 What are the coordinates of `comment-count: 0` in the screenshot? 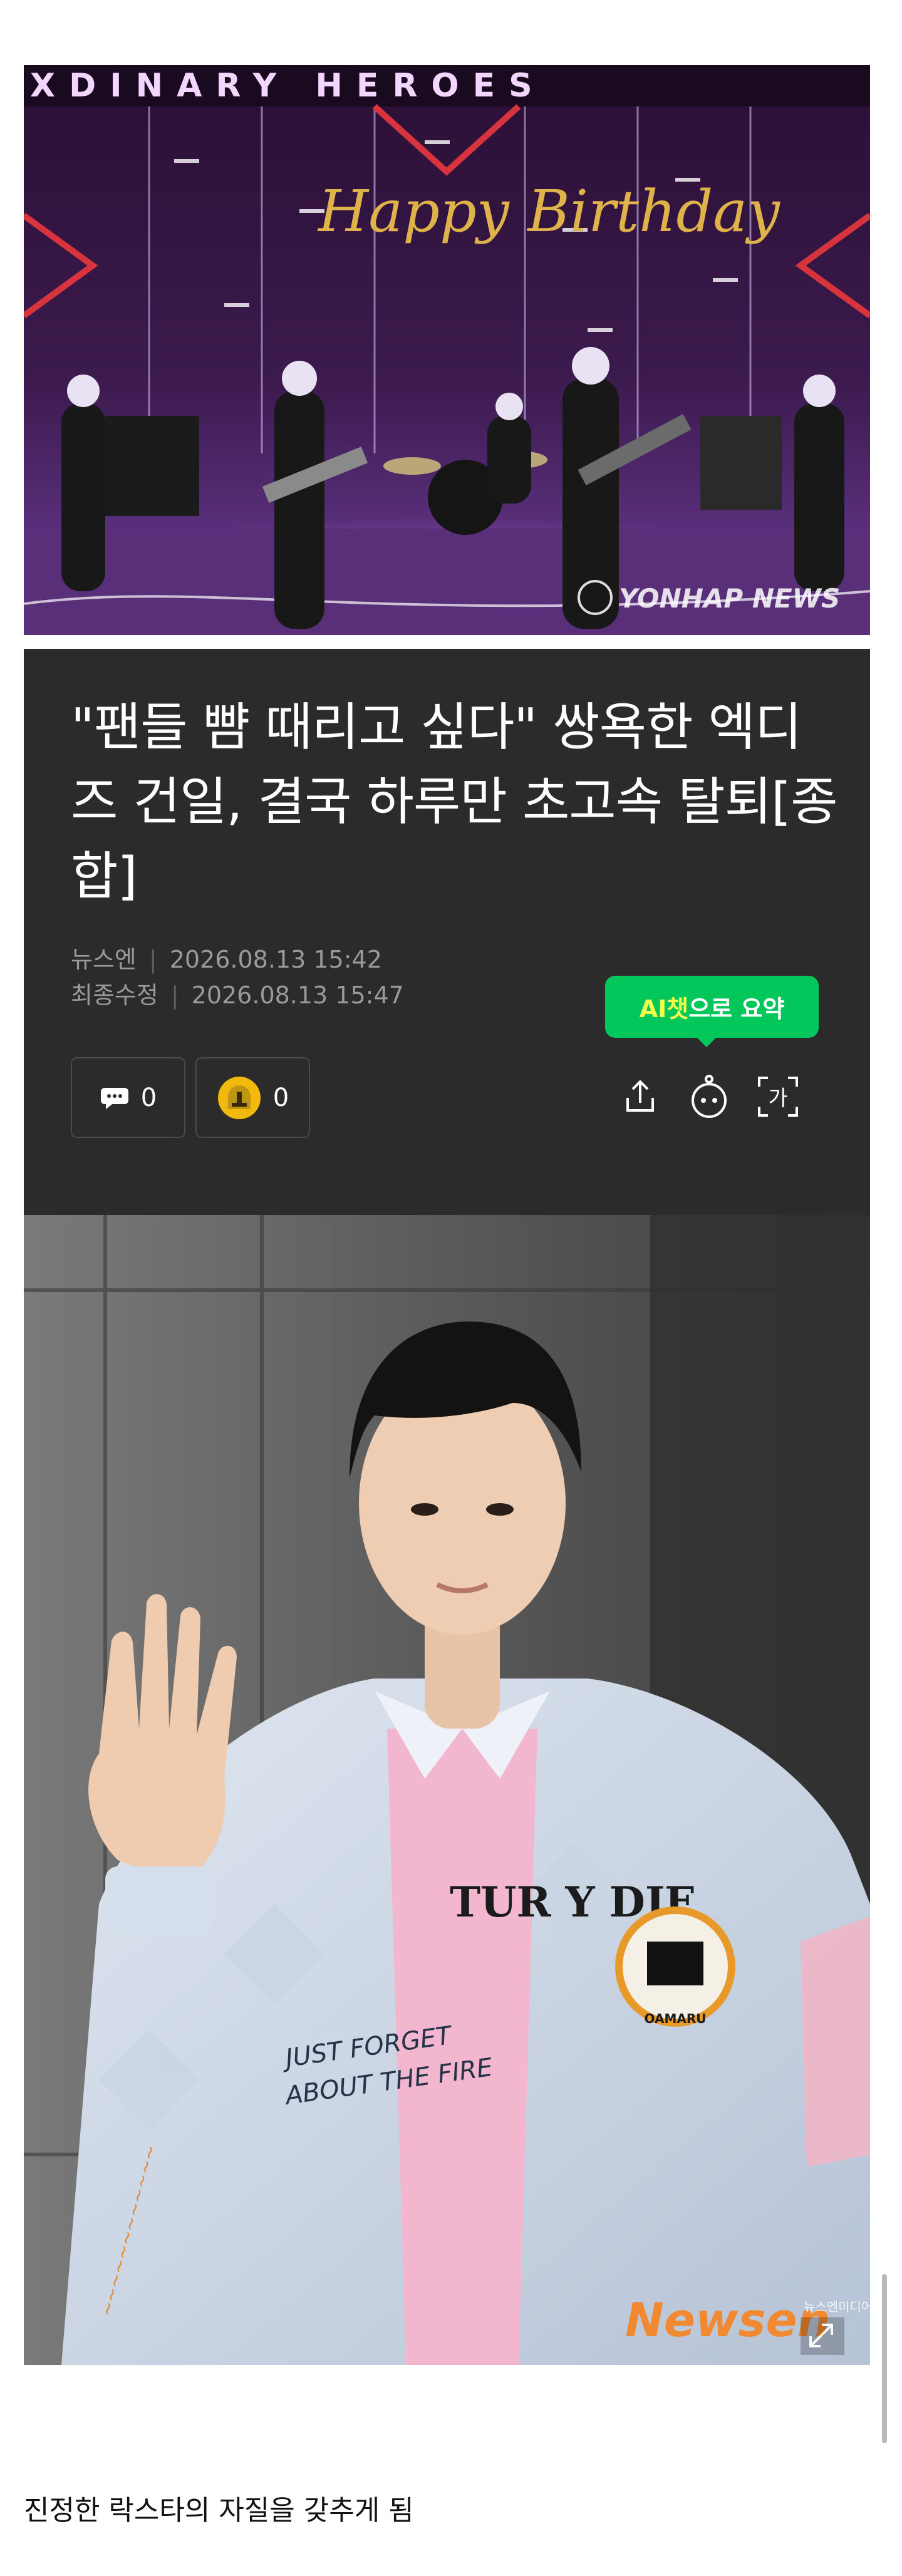 It's located at (148, 1097).